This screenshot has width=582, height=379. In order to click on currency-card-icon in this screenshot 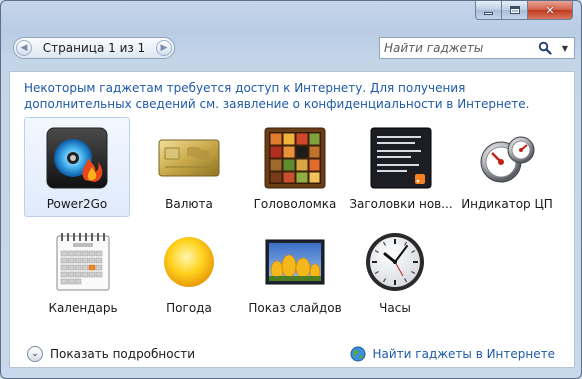, I will do `click(189, 158)`.